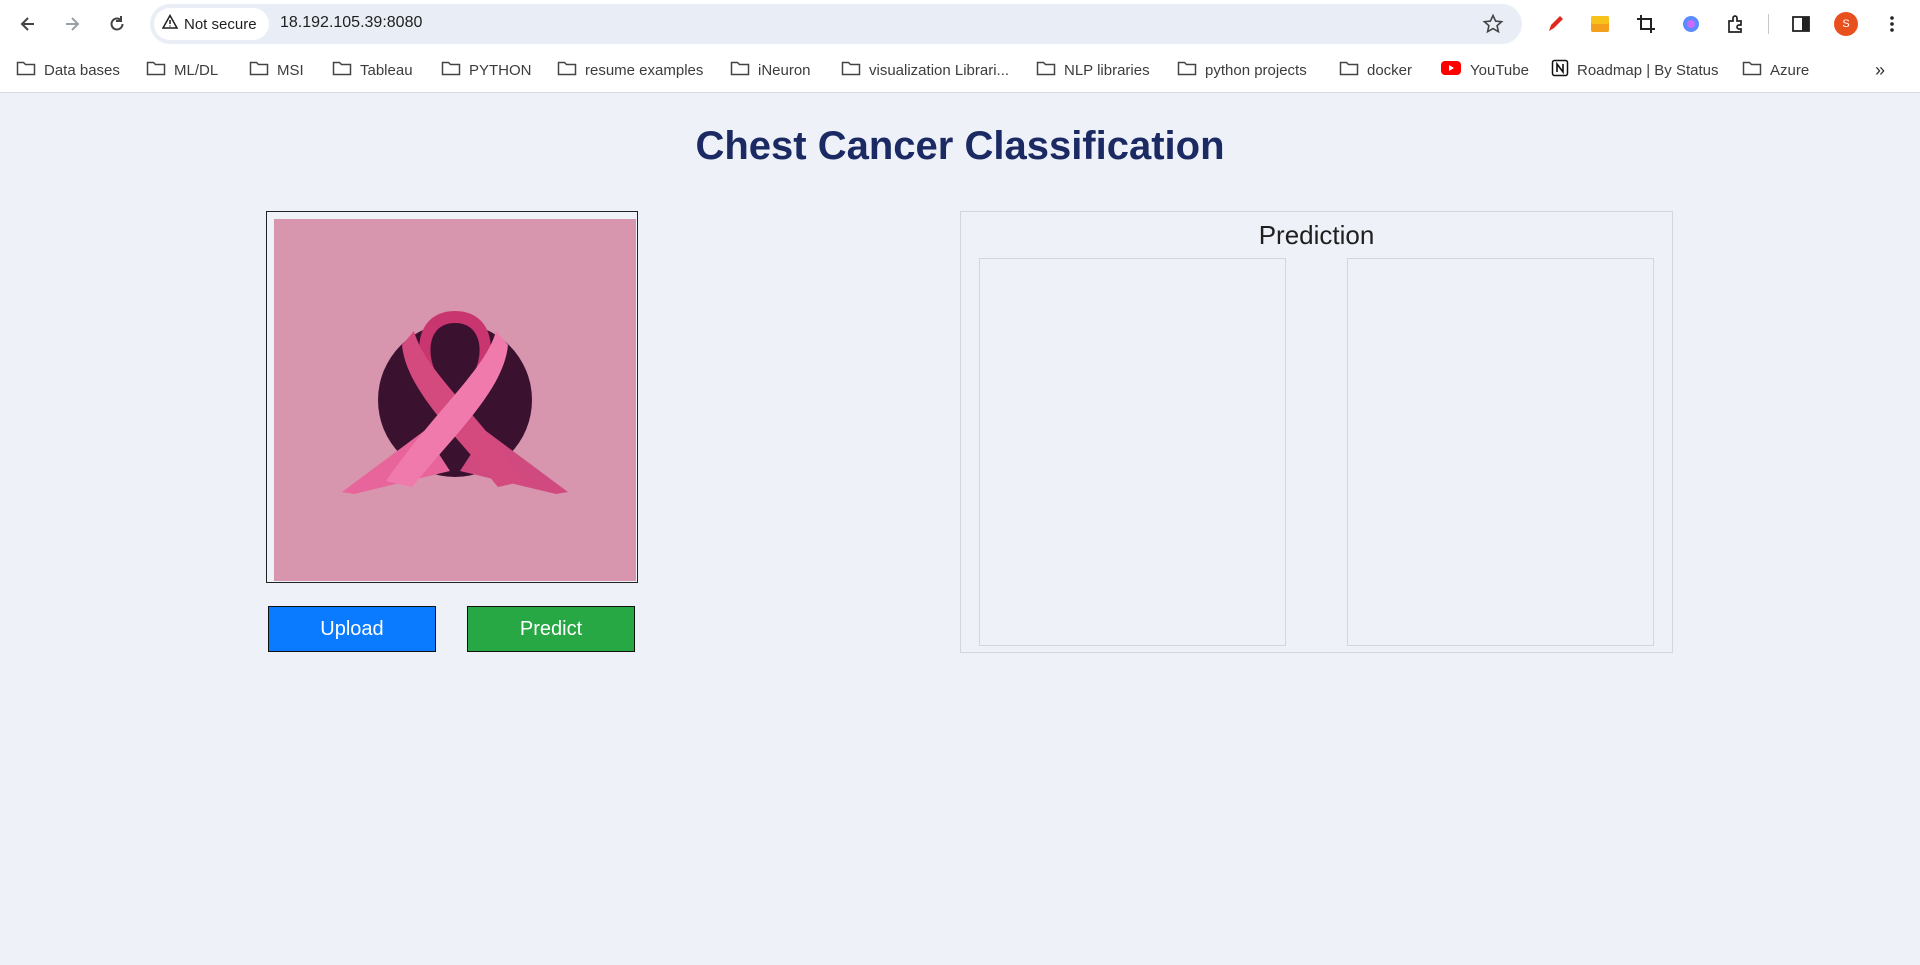  What do you see at coordinates (500, 70) in the screenshot?
I see `bookmark-label: PYTHON` at bounding box center [500, 70].